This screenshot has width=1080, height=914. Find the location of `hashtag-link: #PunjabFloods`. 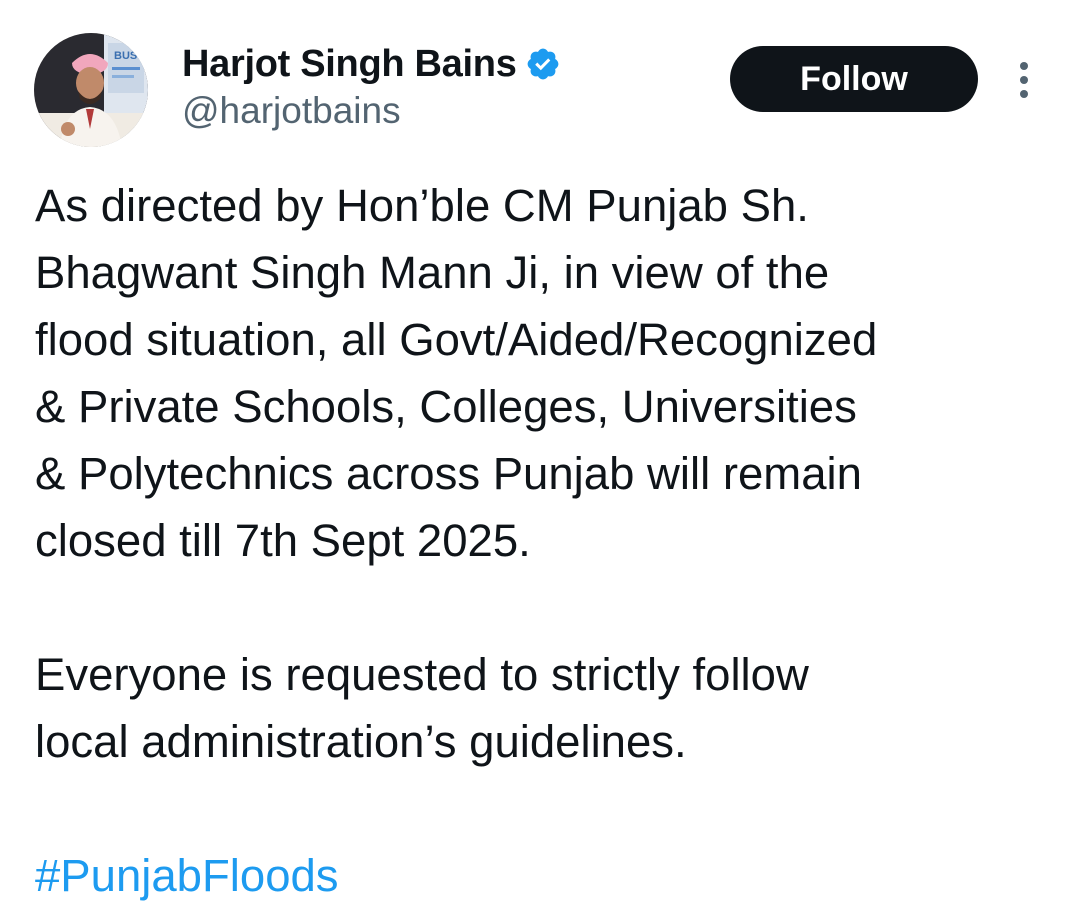

hashtag-link: #PunjabFloods is located at coordinates (545, 875).